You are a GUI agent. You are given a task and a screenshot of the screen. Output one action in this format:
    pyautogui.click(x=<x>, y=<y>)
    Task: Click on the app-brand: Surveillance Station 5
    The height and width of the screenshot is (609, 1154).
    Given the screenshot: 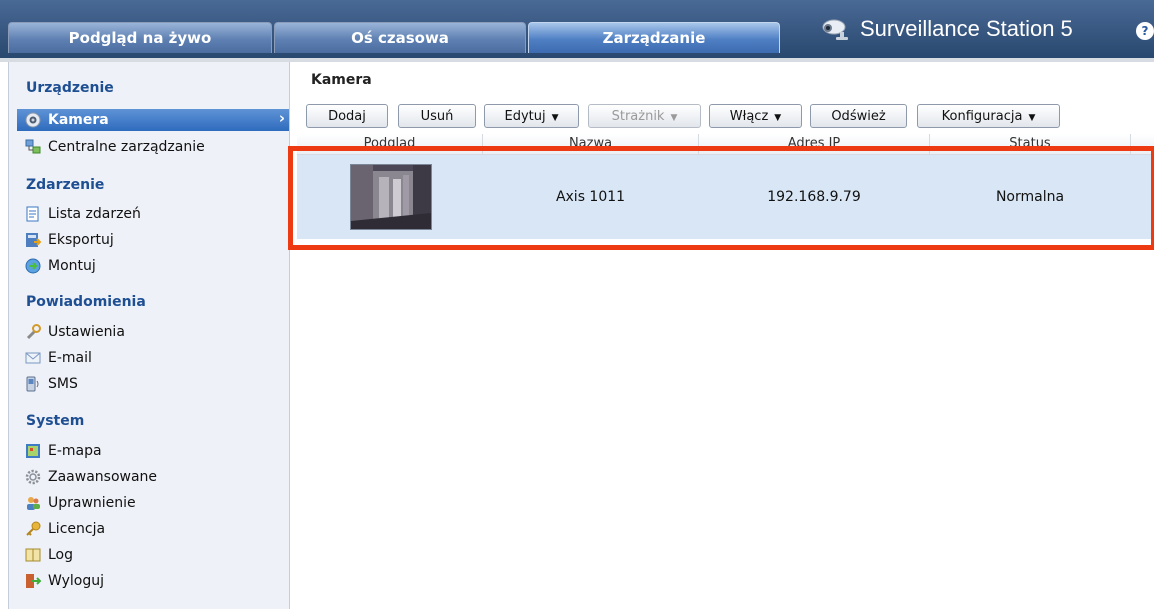 What is the action you would take?
    pyautogui.click(x=947, y=29)
    